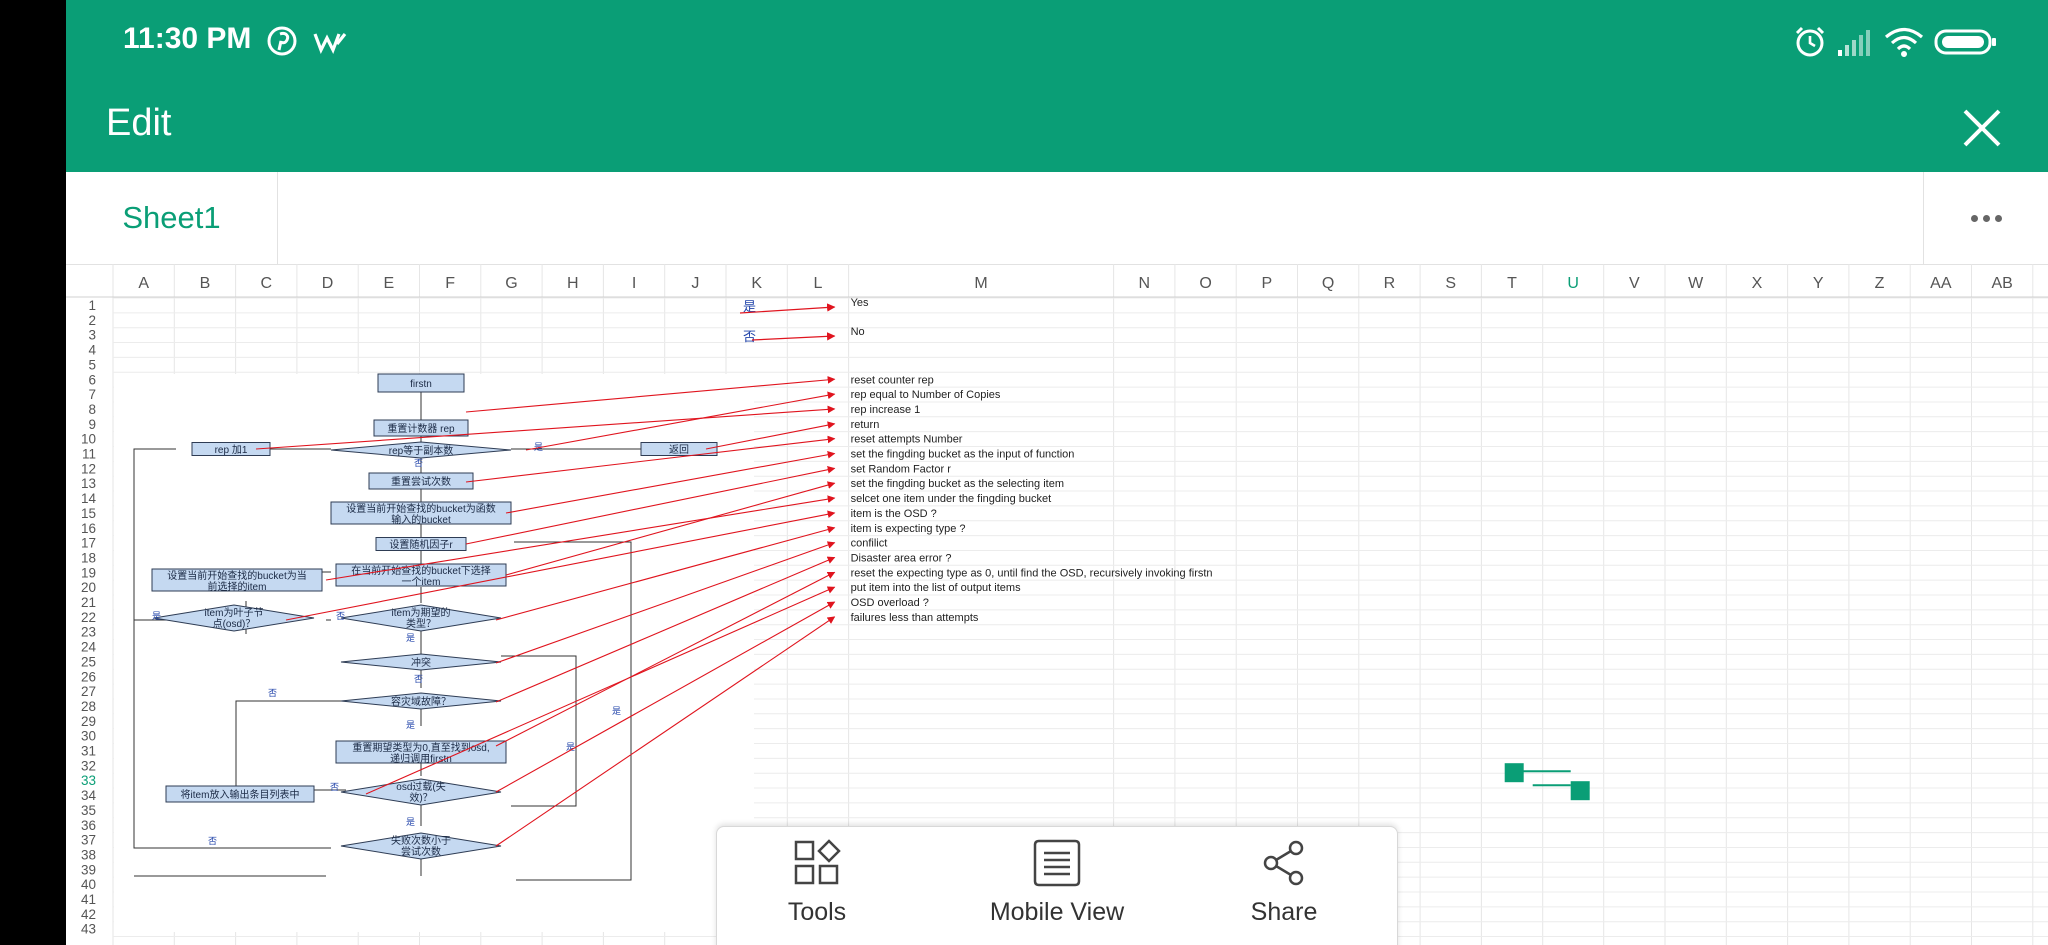 This screenshot has height=945, width=2048. Describe the element at coordinates (88, 587) in the screenshot. I see `row-header: 20` at that location.